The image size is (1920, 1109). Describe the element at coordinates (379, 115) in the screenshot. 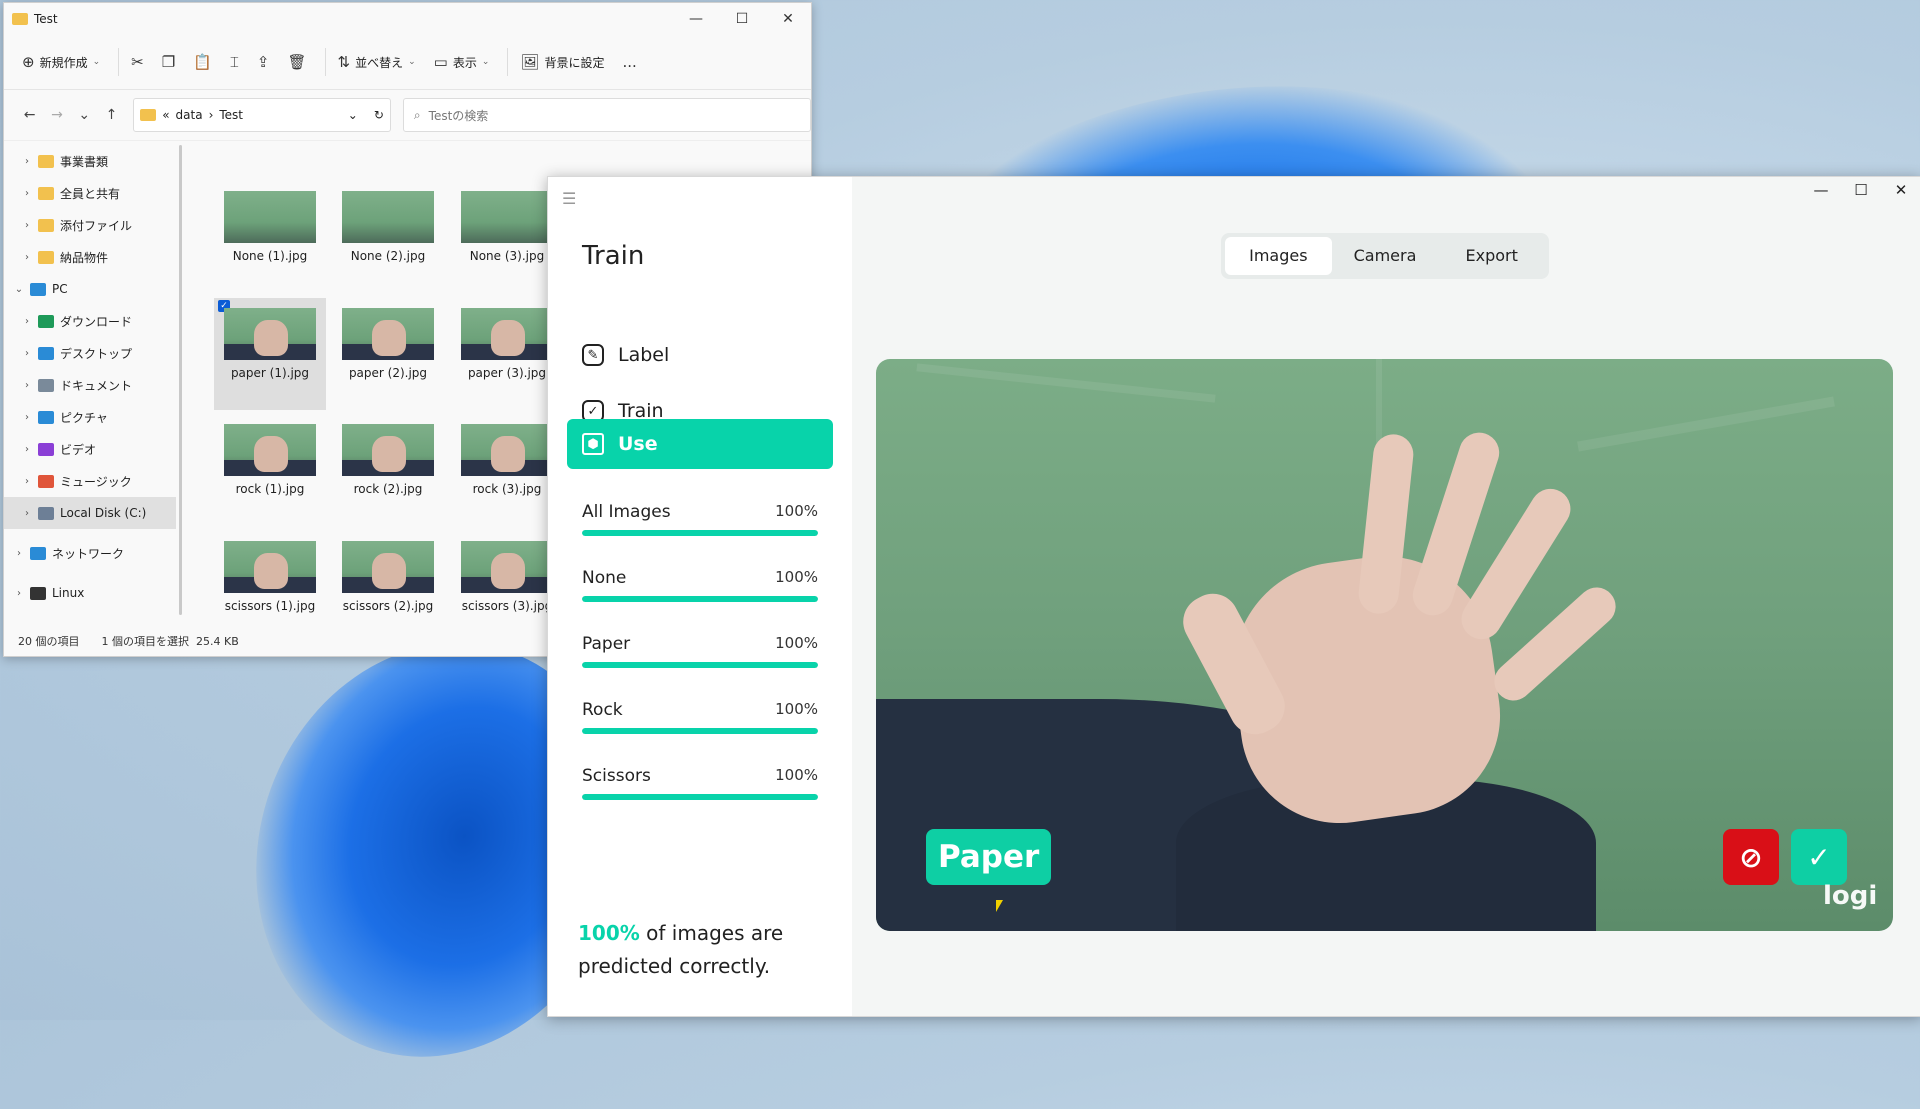

I see `refresh-icon: ↻` at that location.